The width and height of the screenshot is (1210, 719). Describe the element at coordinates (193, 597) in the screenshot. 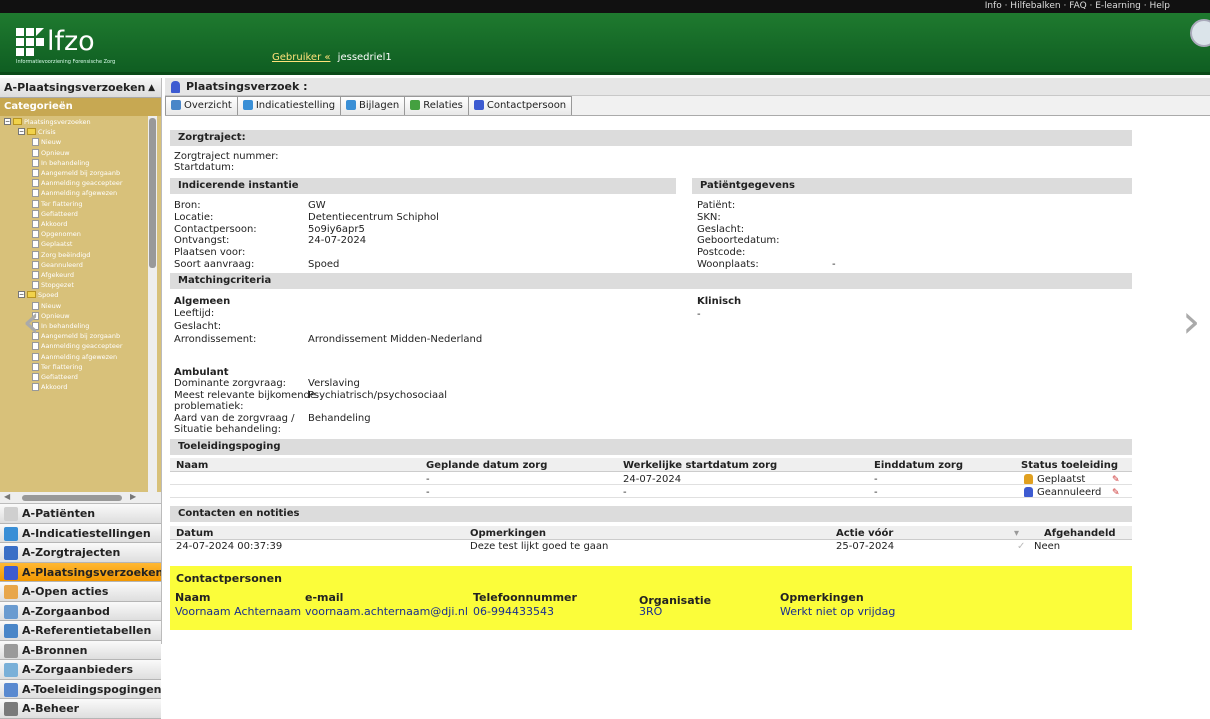

I see `column-header: Naam` at that location.